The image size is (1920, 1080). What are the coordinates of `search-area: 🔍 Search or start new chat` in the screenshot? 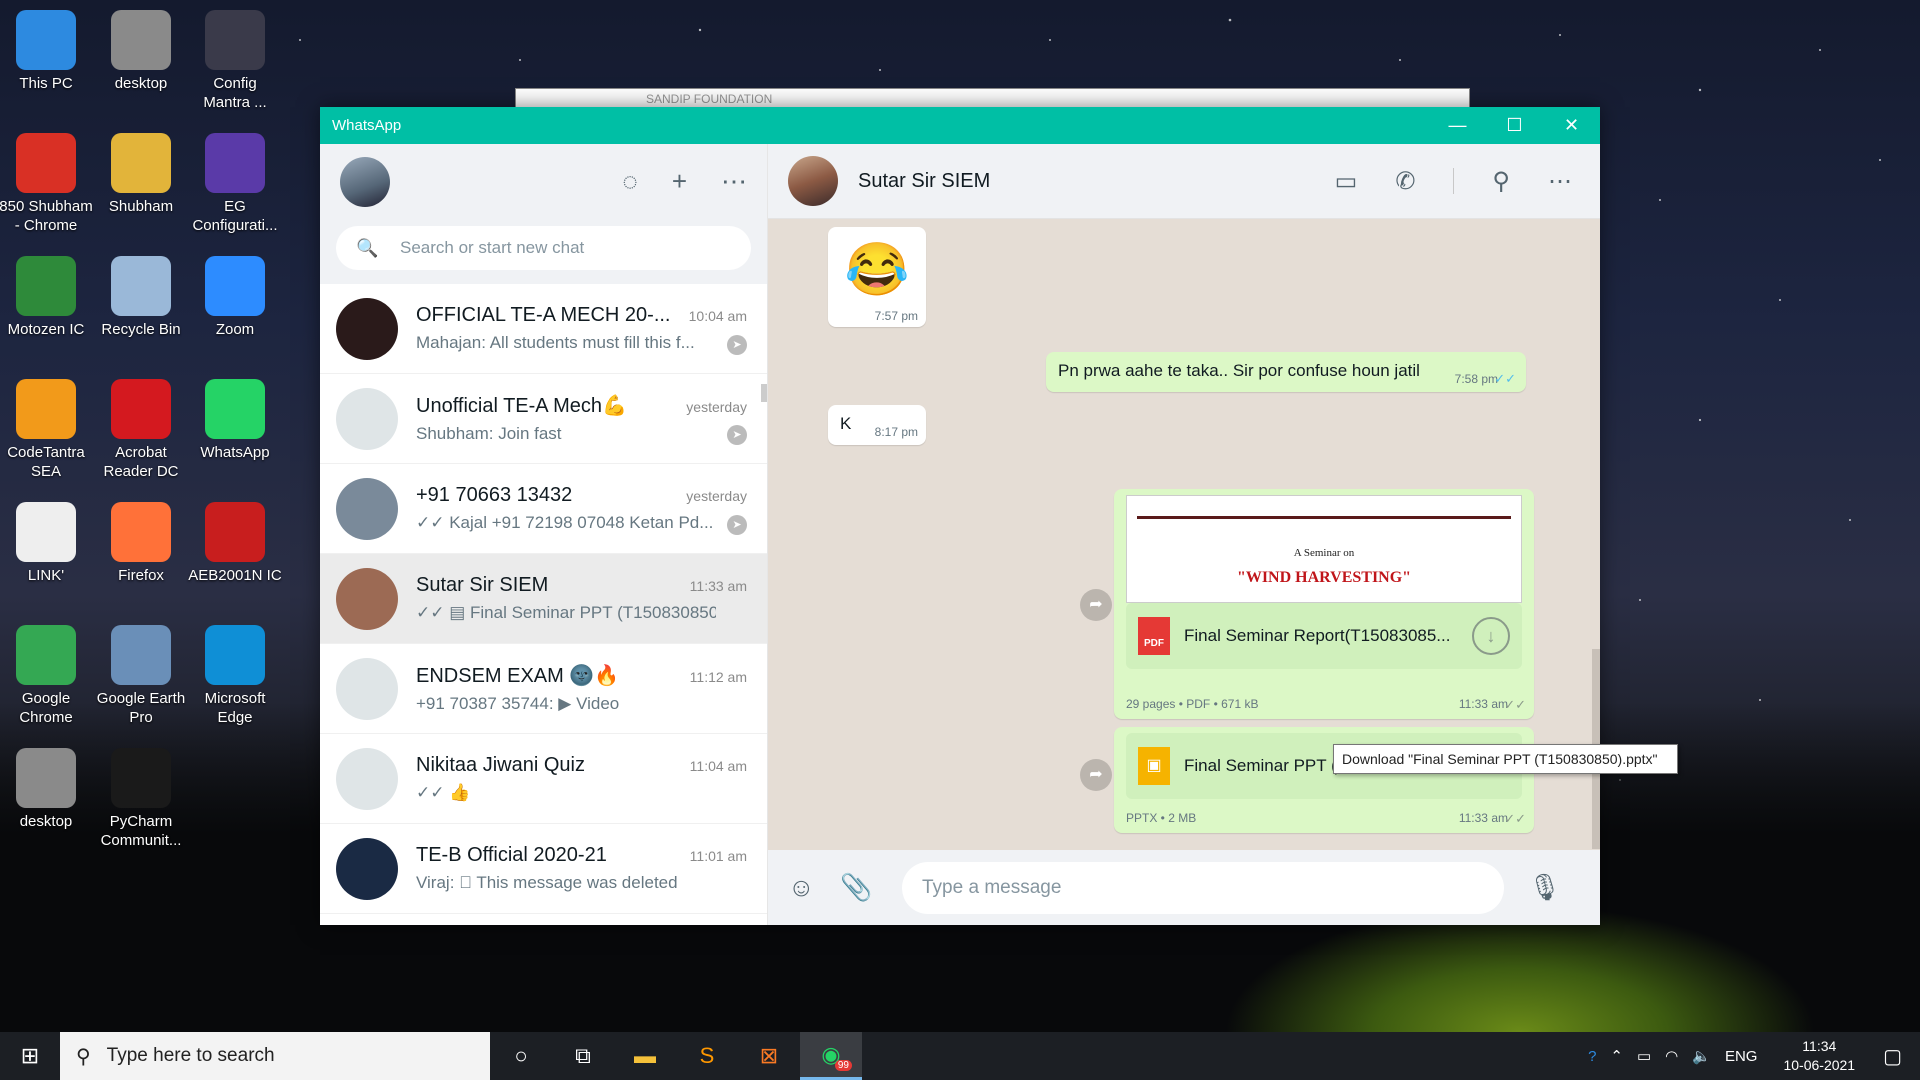 It's located at (543, 251).